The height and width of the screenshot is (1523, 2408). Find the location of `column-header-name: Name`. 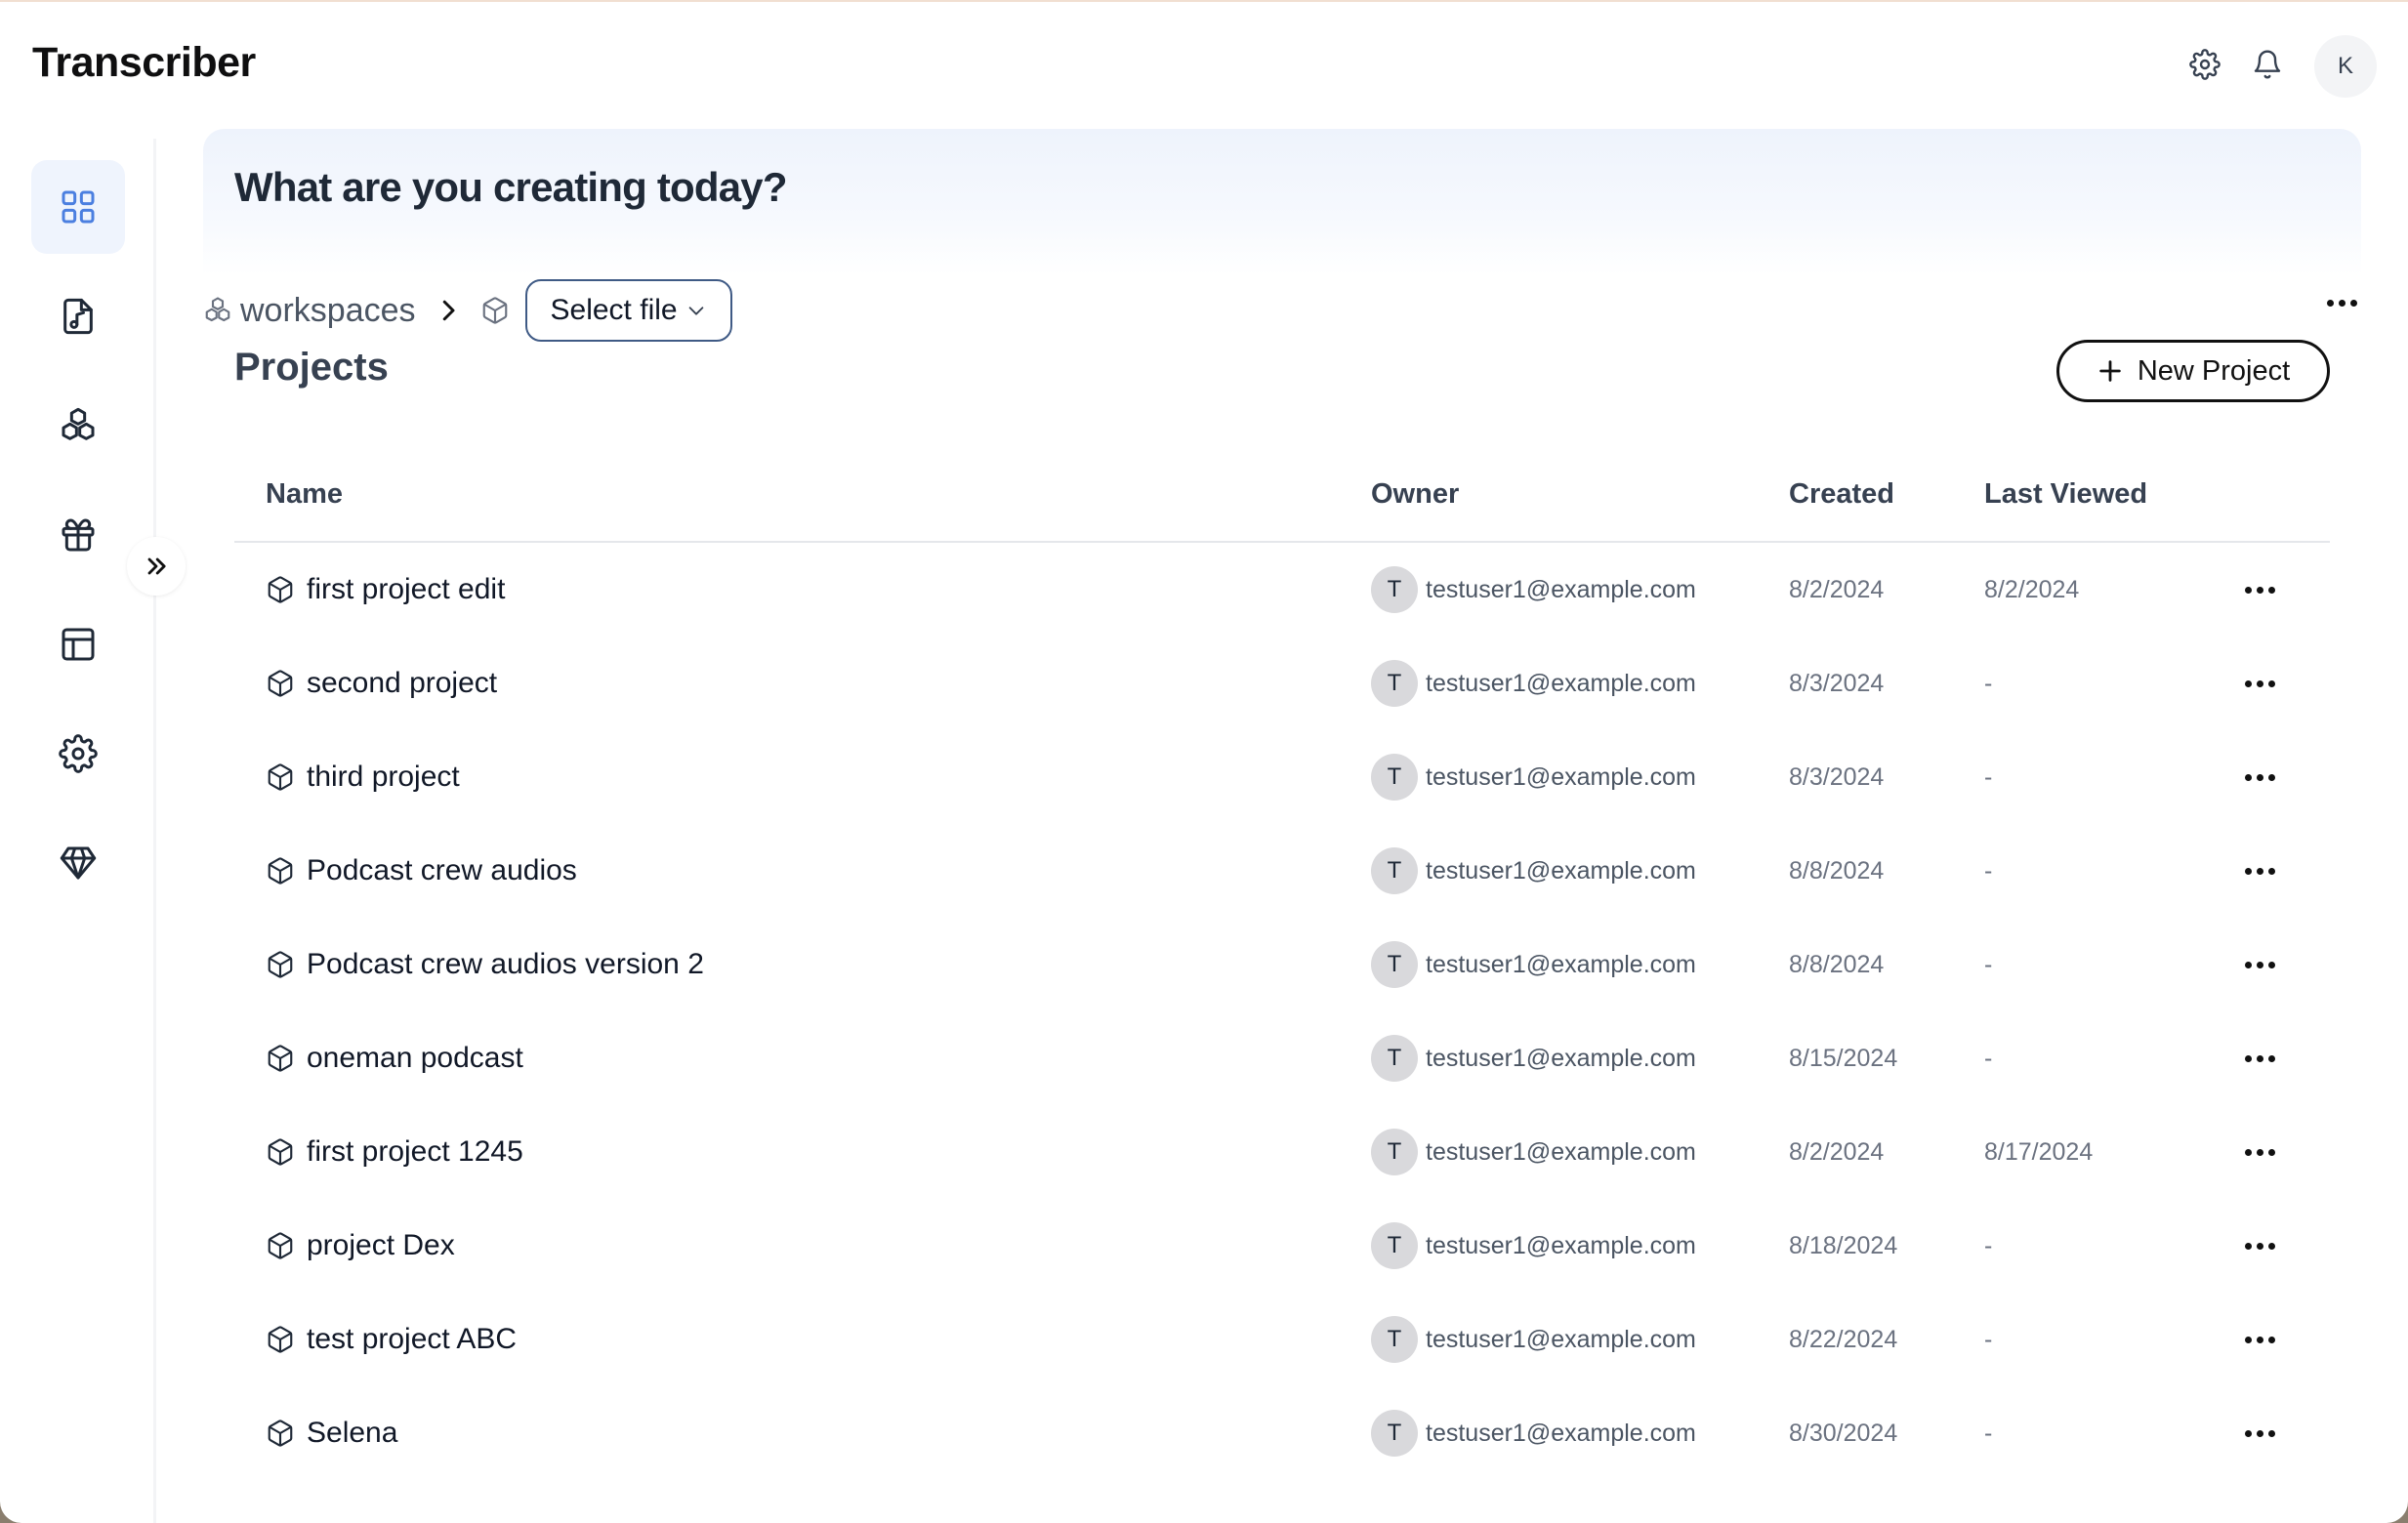

column-header-name: Name is located at coordinates (304, 494).